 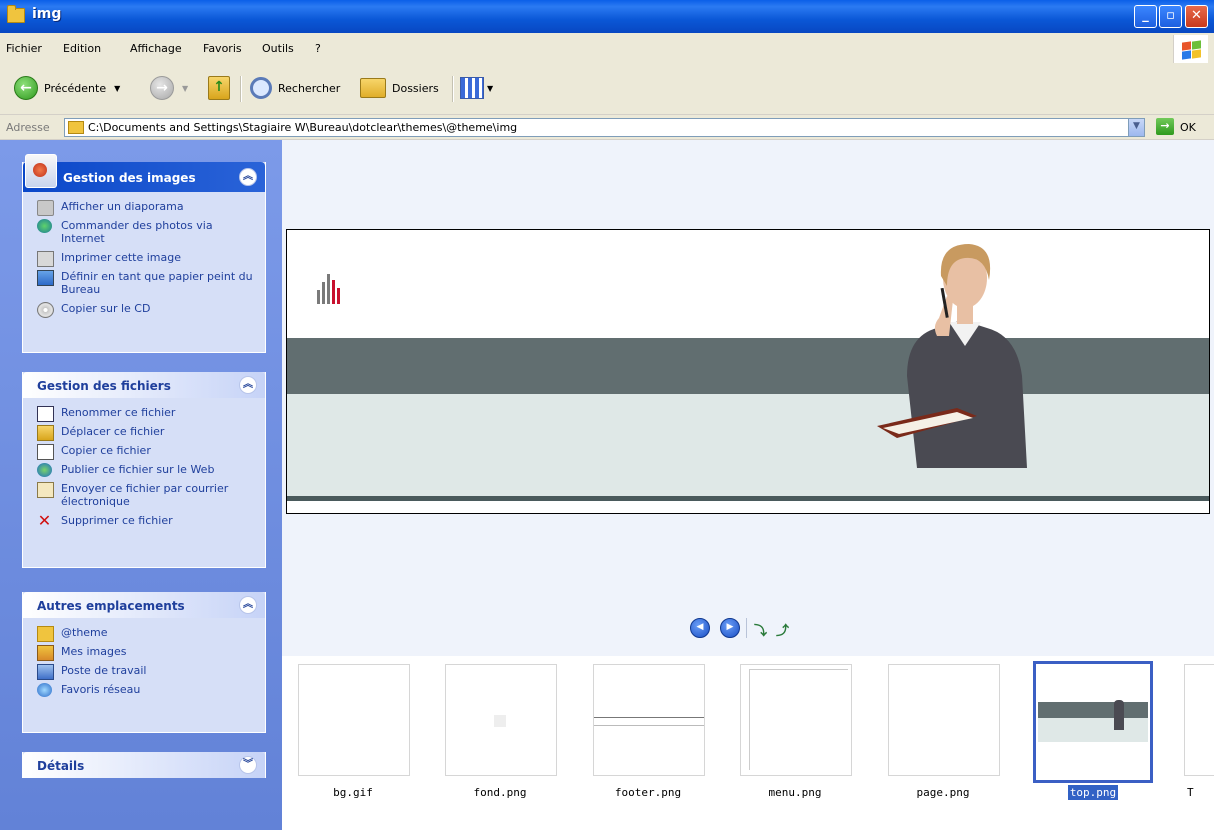 What do you see at coordinates (472, 88) in the screenshot?
I see `views-icon` at bounding box center [472, 88].